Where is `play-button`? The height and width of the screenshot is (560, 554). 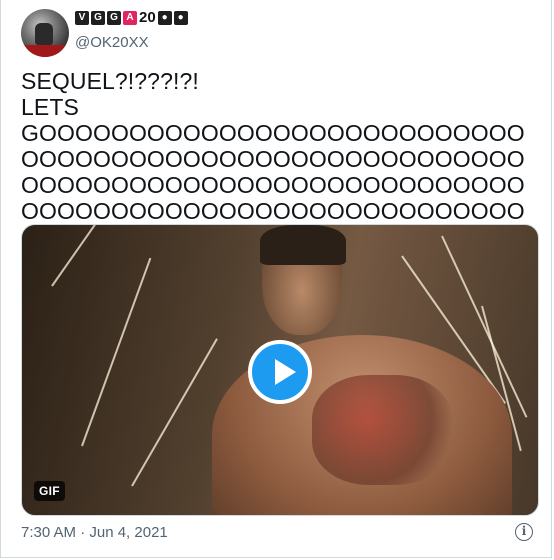
play-button is located at coordinates (280, 372).